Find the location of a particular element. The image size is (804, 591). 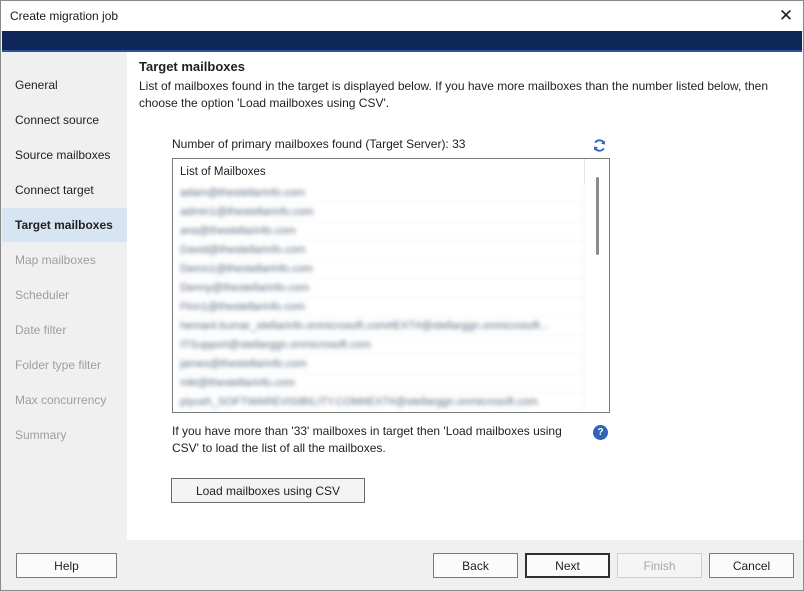

sidebar-item-folder-type-filter: Folder type filter is located at coordinates (64, 365).